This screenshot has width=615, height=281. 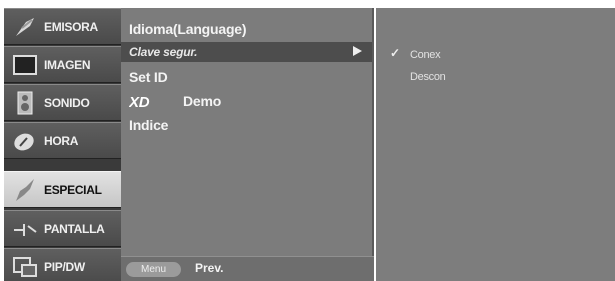 I want to click on category-label: EMISORA, so click(x=71, y=26).